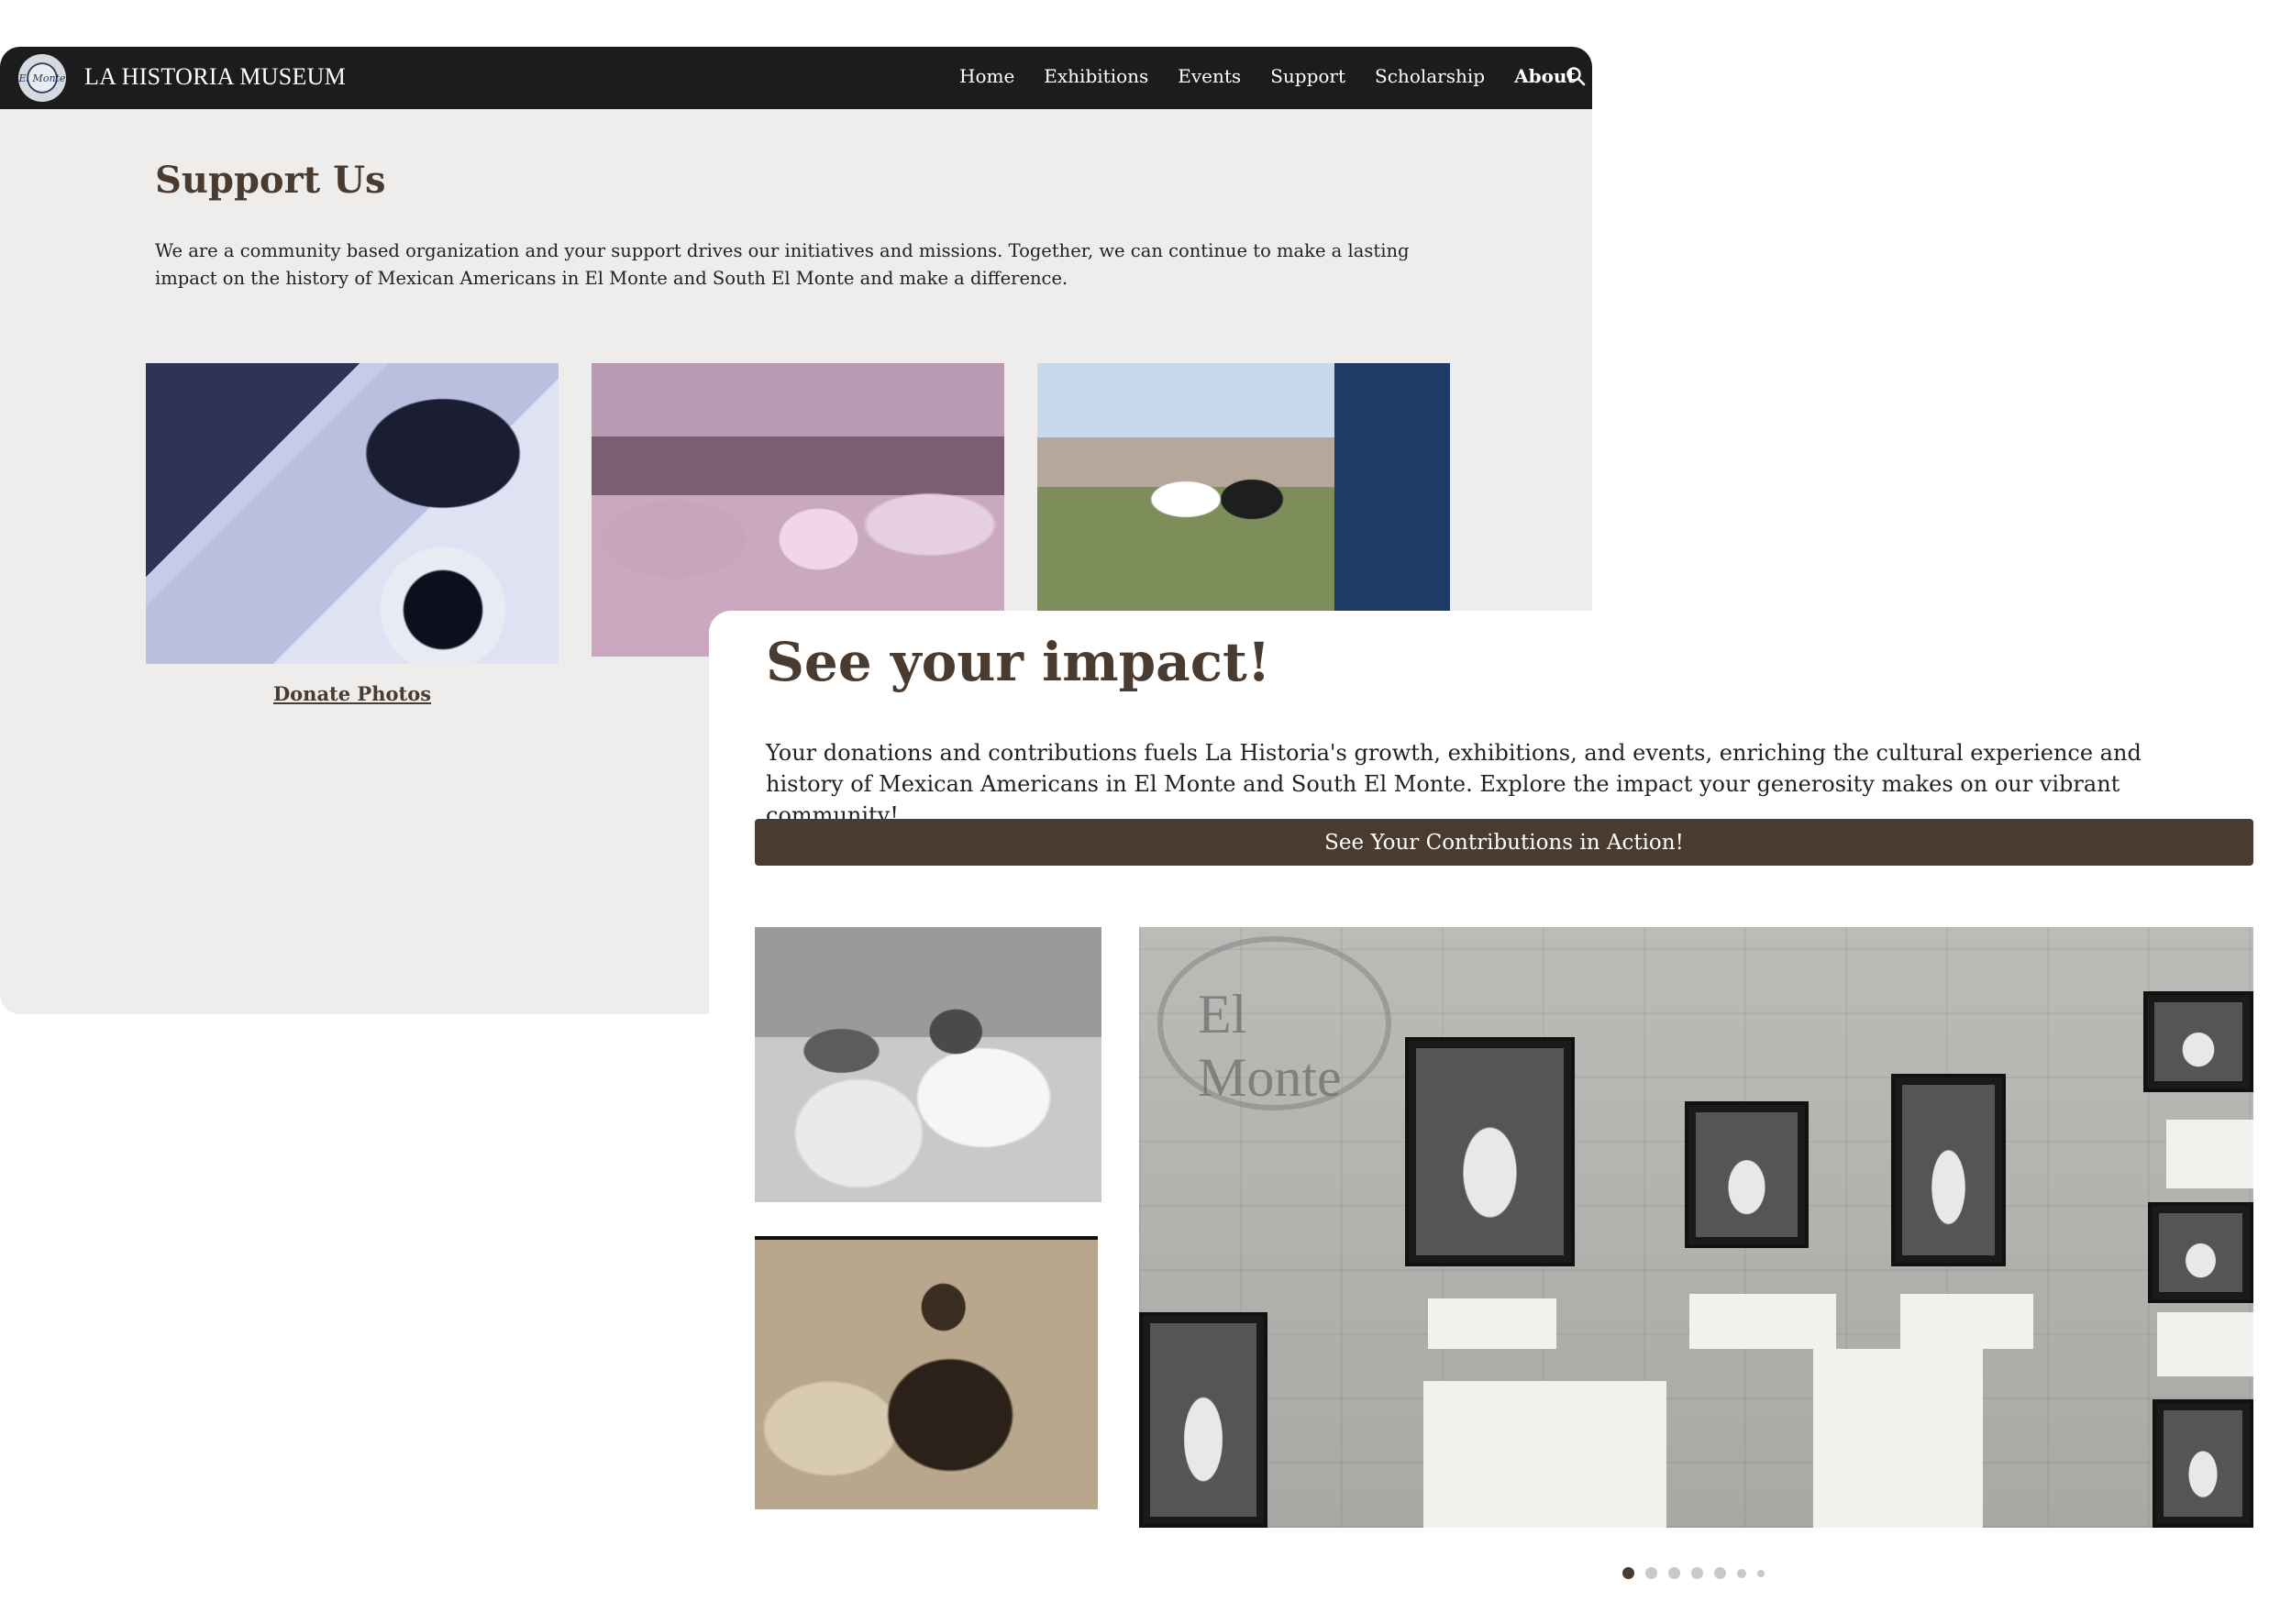  What do you see at coordinates (352, 513) in the screenshot?
I see `yearbook-photo` at bounding box center [352, 513].